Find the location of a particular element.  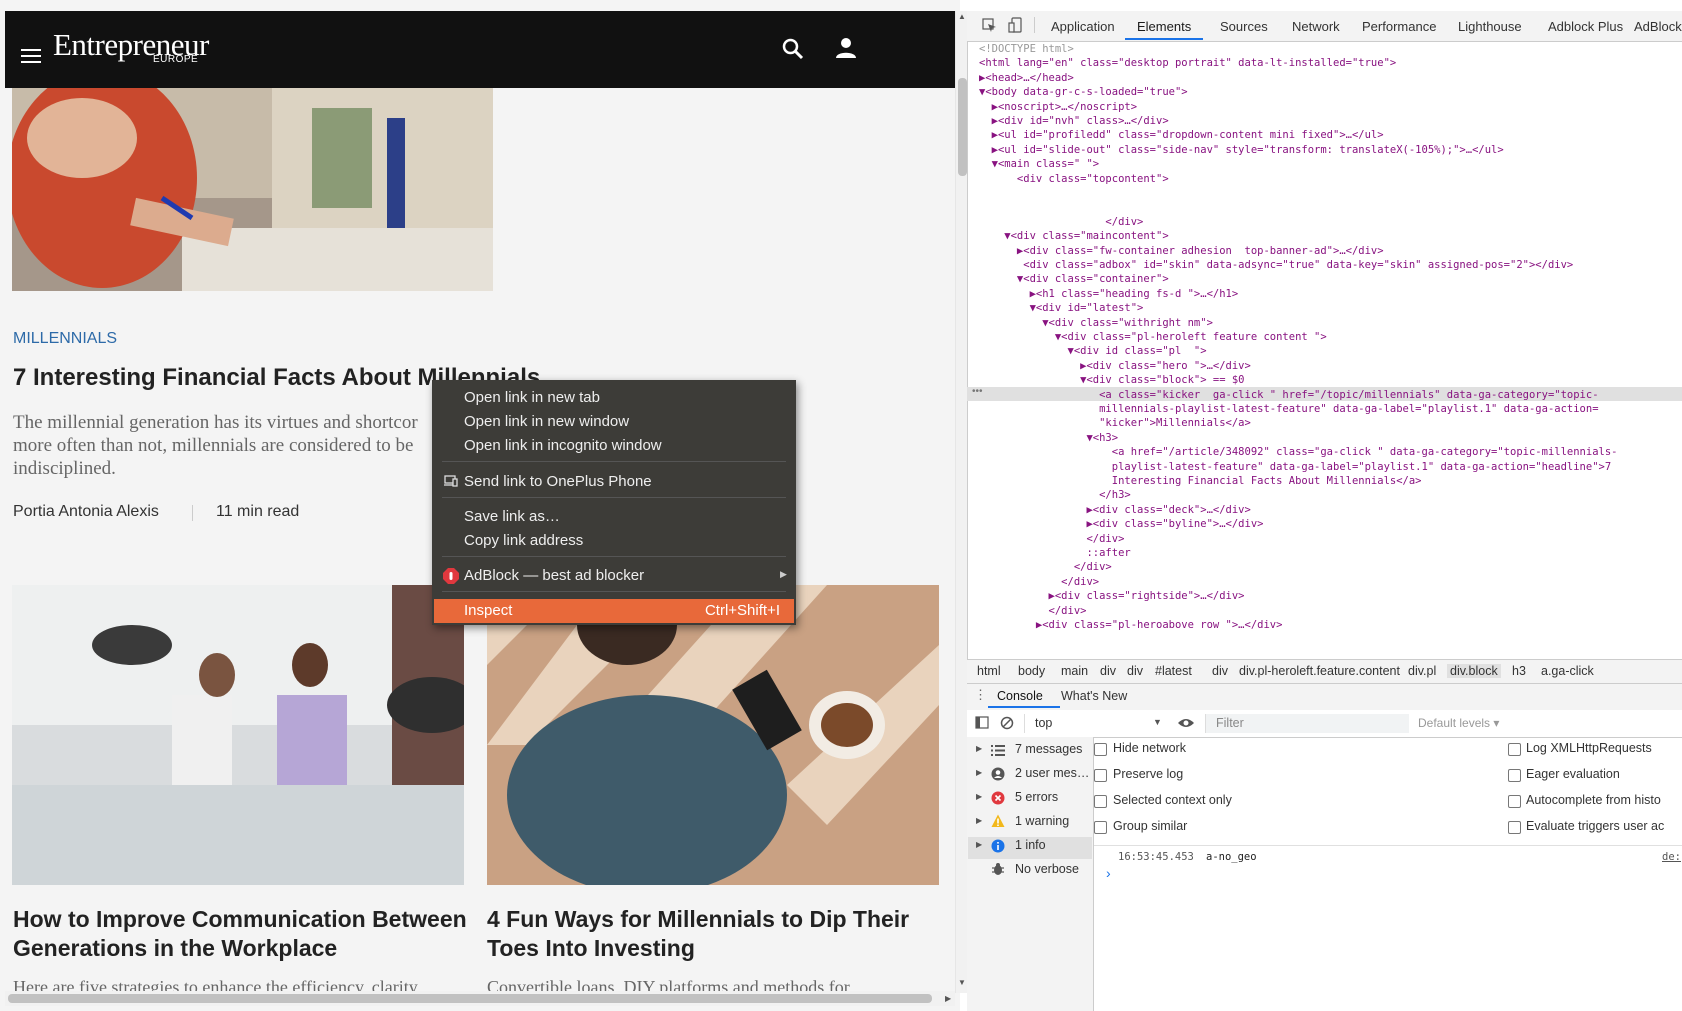

dom-tree-line: ▶<div class="byline">…</div> is located at coordinates (1121, 524).